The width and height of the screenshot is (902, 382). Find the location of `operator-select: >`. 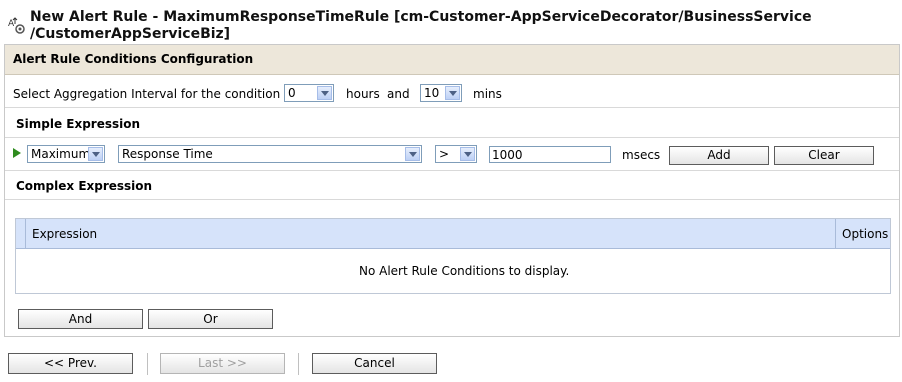

operator-select: > is located at coordinates (456, 154).